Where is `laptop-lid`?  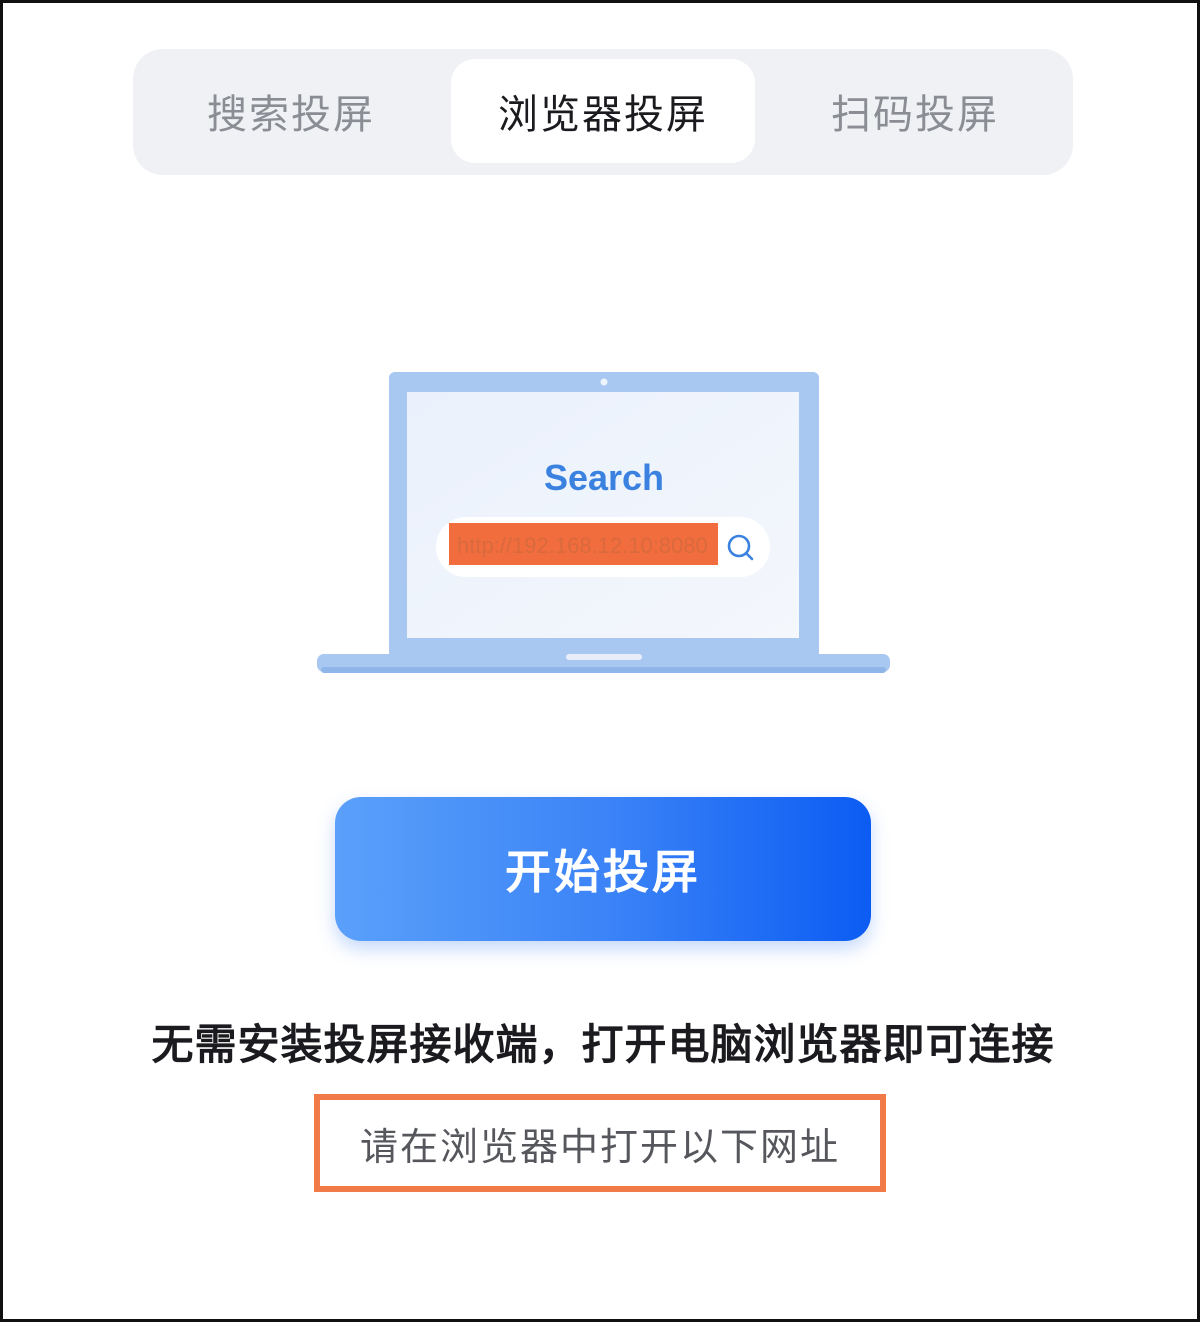
laptop-lid is located at coordinates (604, 515).